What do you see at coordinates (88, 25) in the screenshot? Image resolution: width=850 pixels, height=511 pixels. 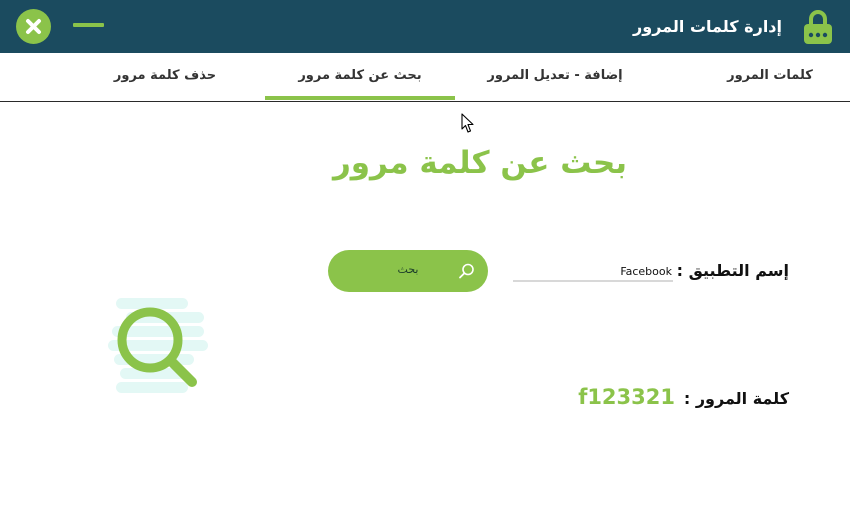 I see `minimize-icon` at bounding box center [88, 25].